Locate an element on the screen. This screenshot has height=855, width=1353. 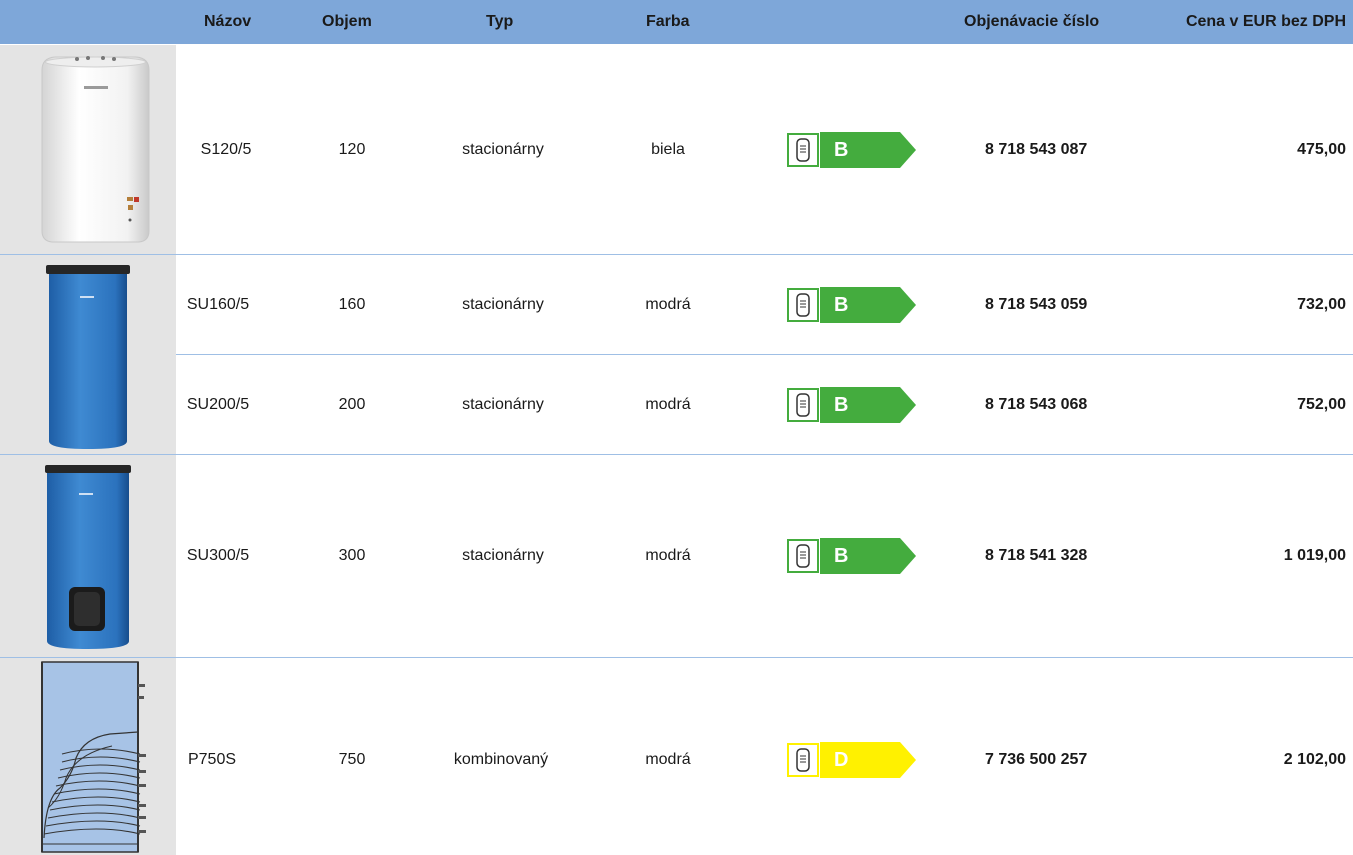
price: 1 019,00 is located at coordinates (1314, 555).